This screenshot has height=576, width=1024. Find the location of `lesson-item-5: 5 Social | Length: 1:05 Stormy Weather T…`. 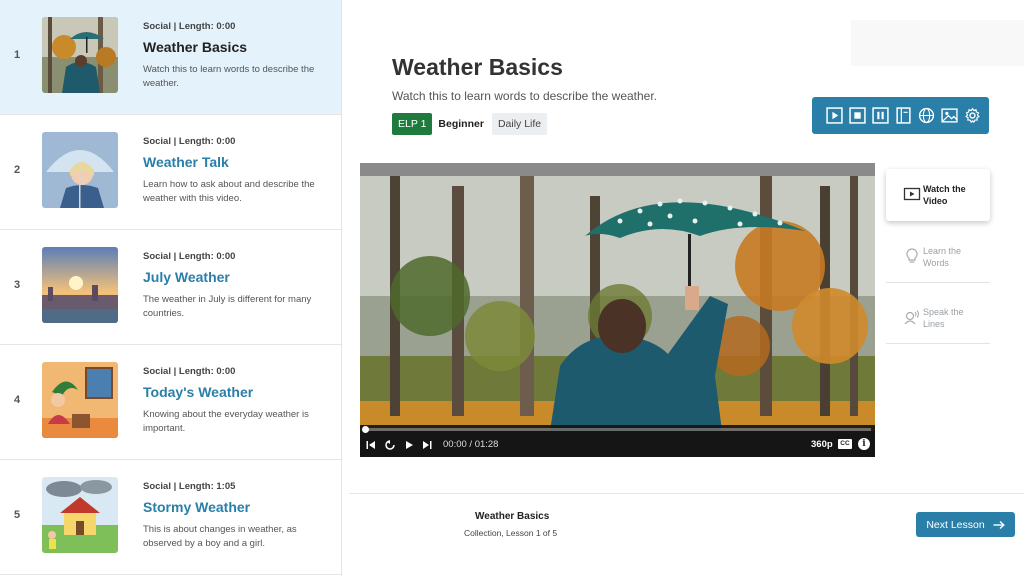

lesson-item-5: 5 Social | Length: 1:05 Stormy Weather T… is located at coordinates (170, 517).